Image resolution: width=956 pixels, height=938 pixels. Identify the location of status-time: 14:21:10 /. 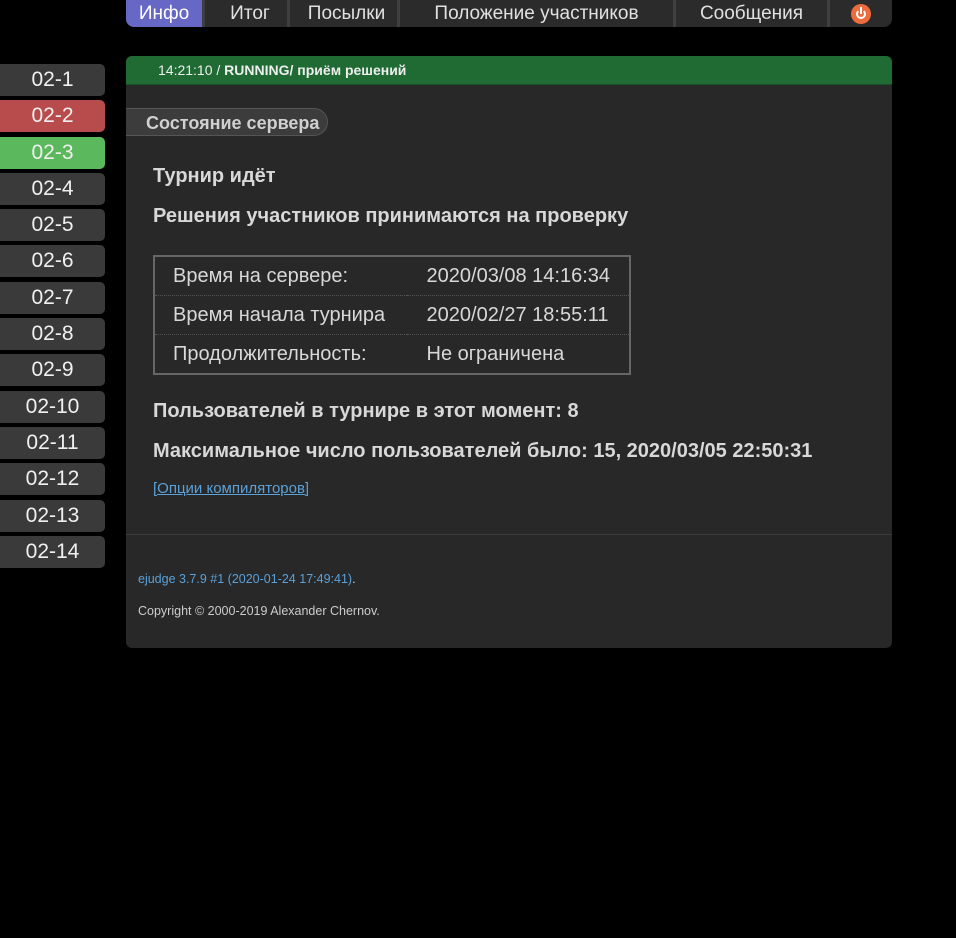
(191, 70).